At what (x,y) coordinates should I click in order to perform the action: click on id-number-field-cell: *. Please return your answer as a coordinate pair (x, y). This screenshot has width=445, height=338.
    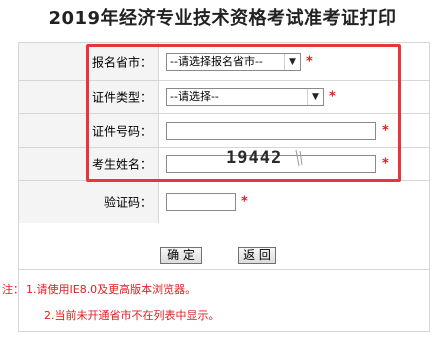
    Looking at the image, I should click on (294, 130).